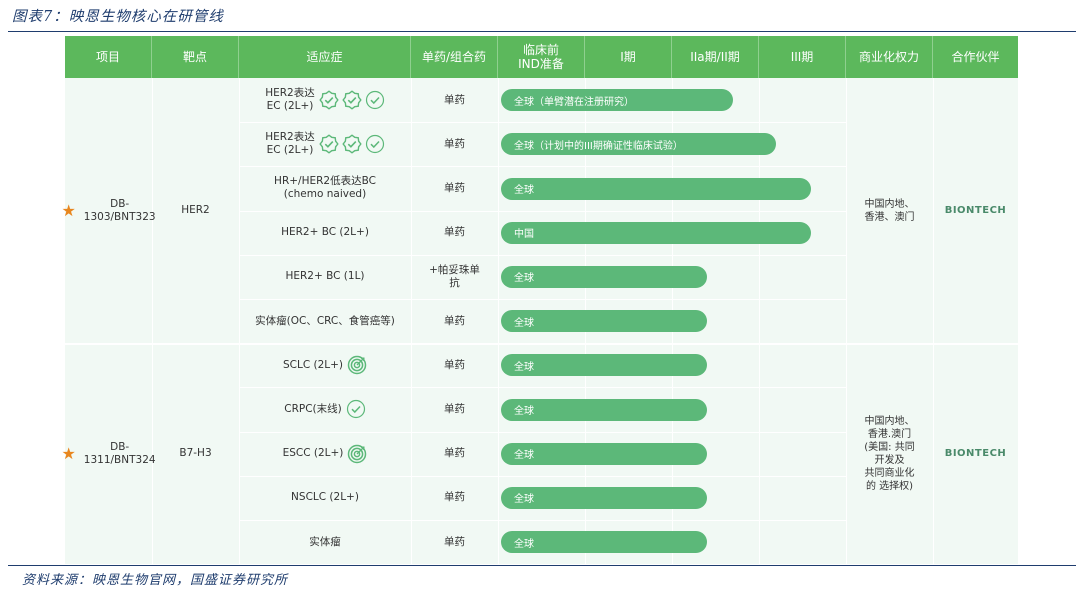  I want to click on indication-text: 实体瘤(OC、CRC、食管癌等), so click(325, 320).